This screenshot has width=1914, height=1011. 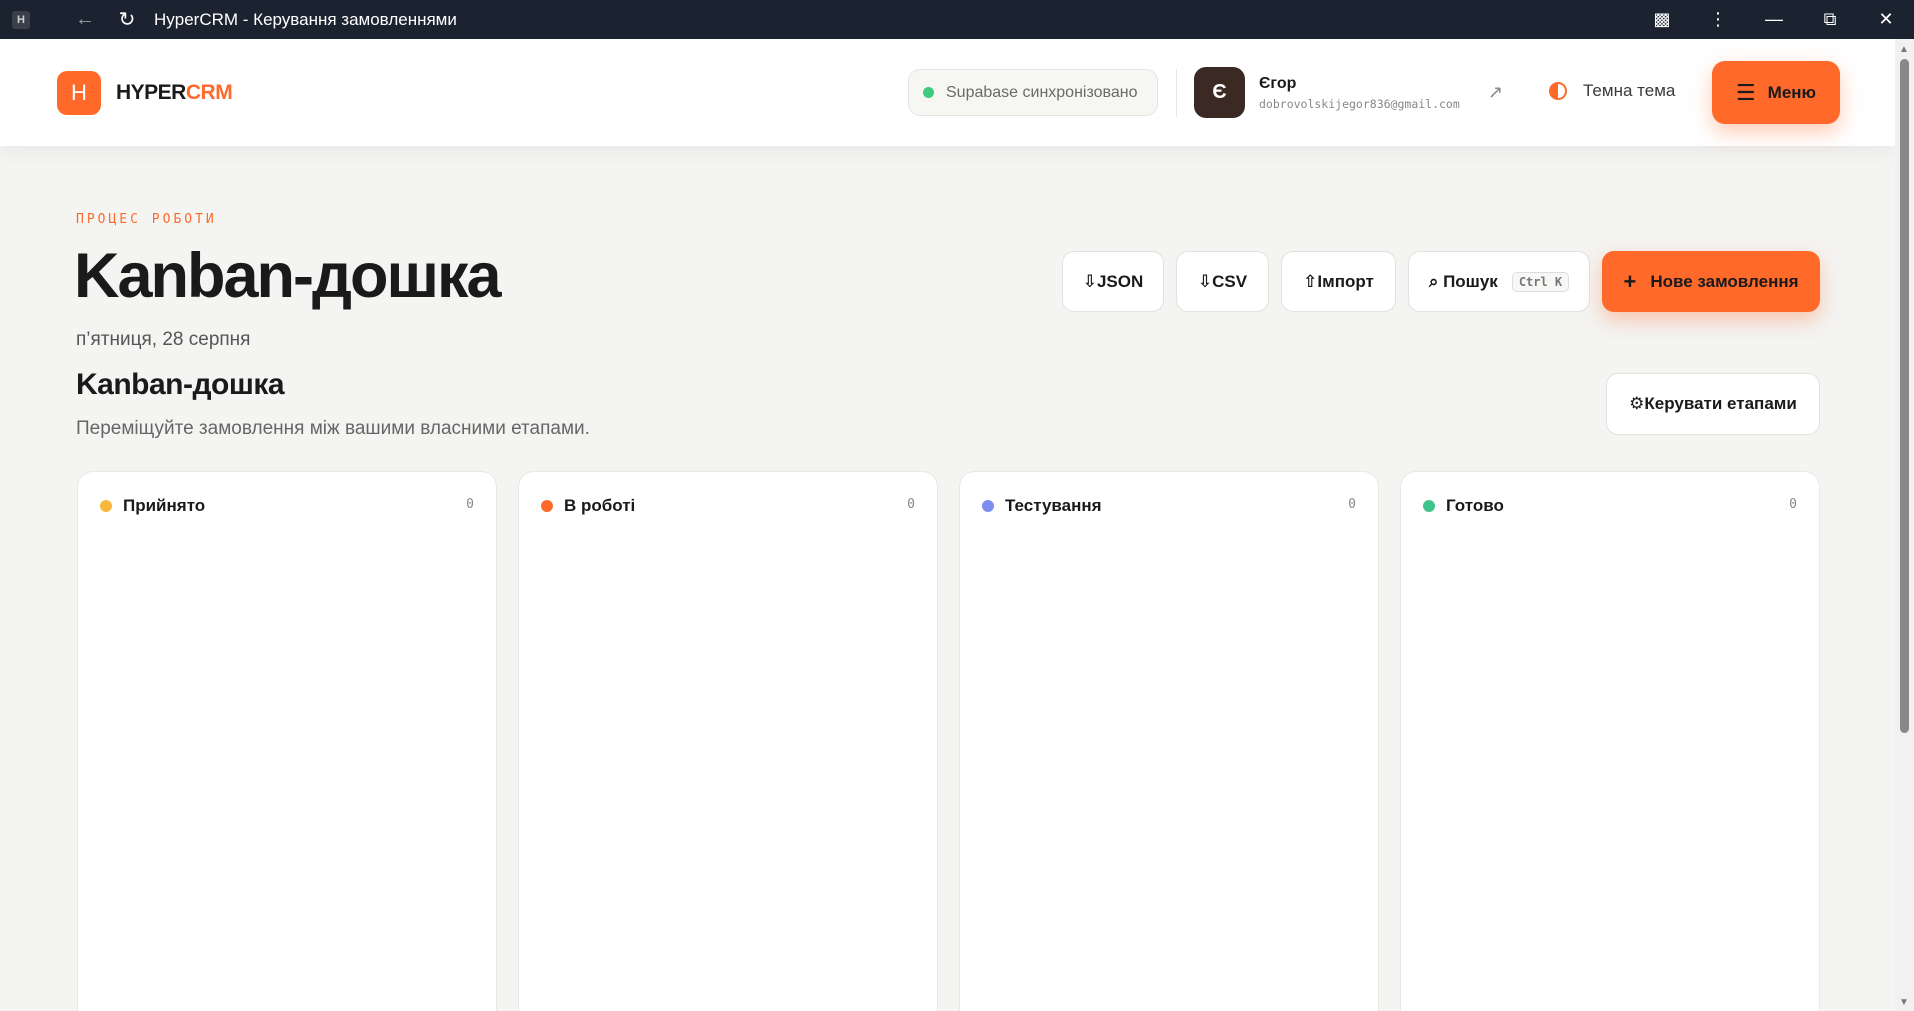 I want to click on plus-icon: +, so click(x=1630, y=281).